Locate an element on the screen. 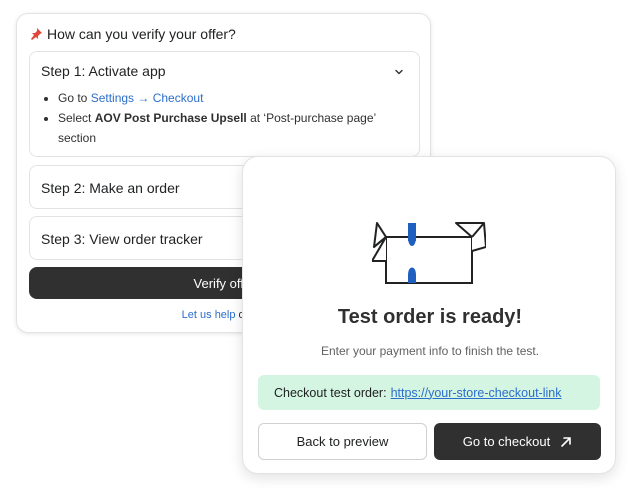  checkout-link: https://your-store-checkout-link is located at coordinates (476, 393).